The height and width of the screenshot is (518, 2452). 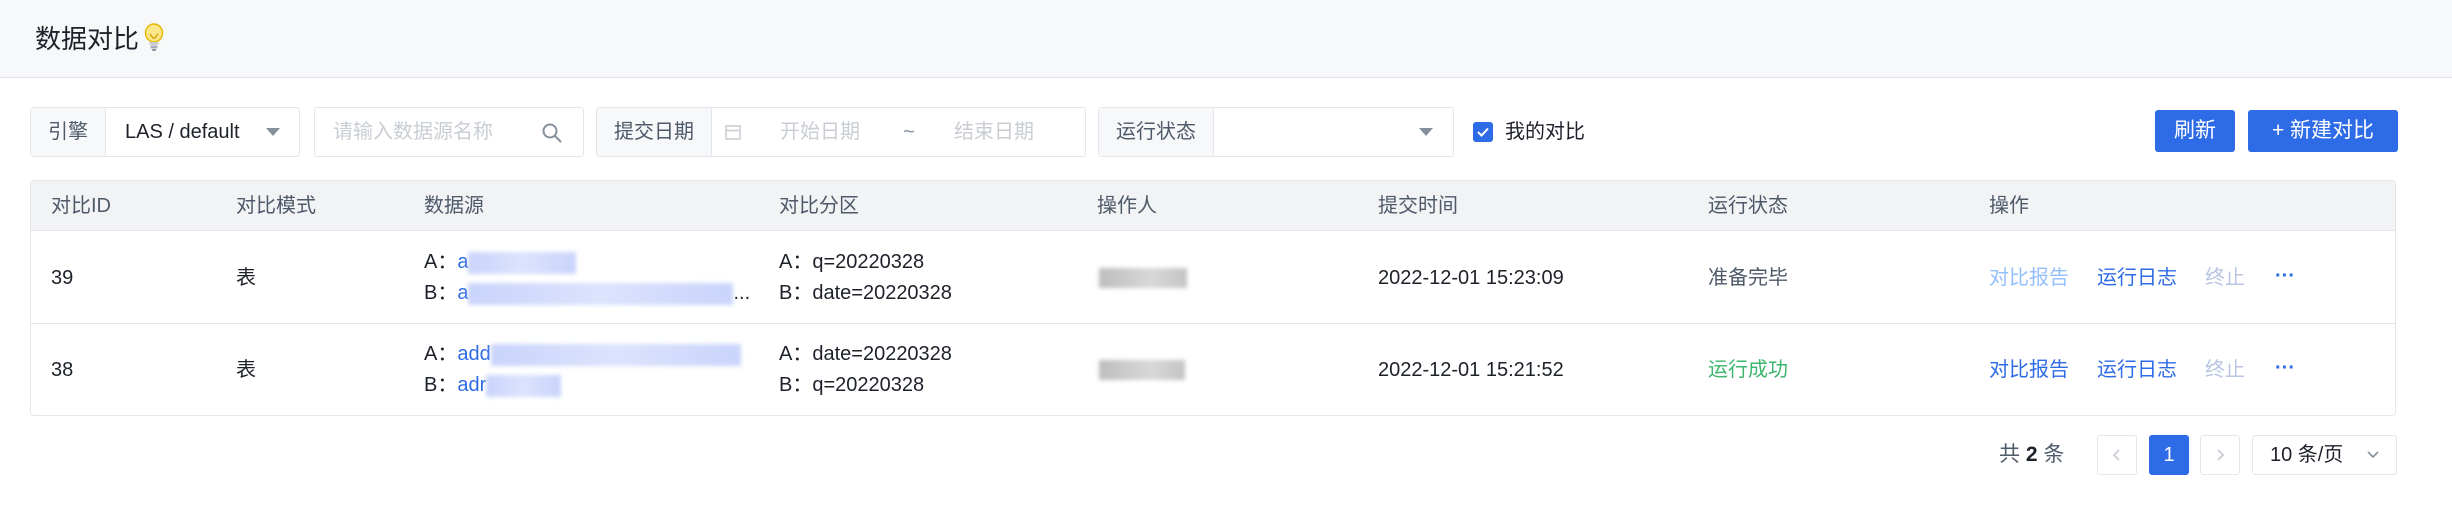 I want to click on total-count: 2, so click(x=2031, y=454).